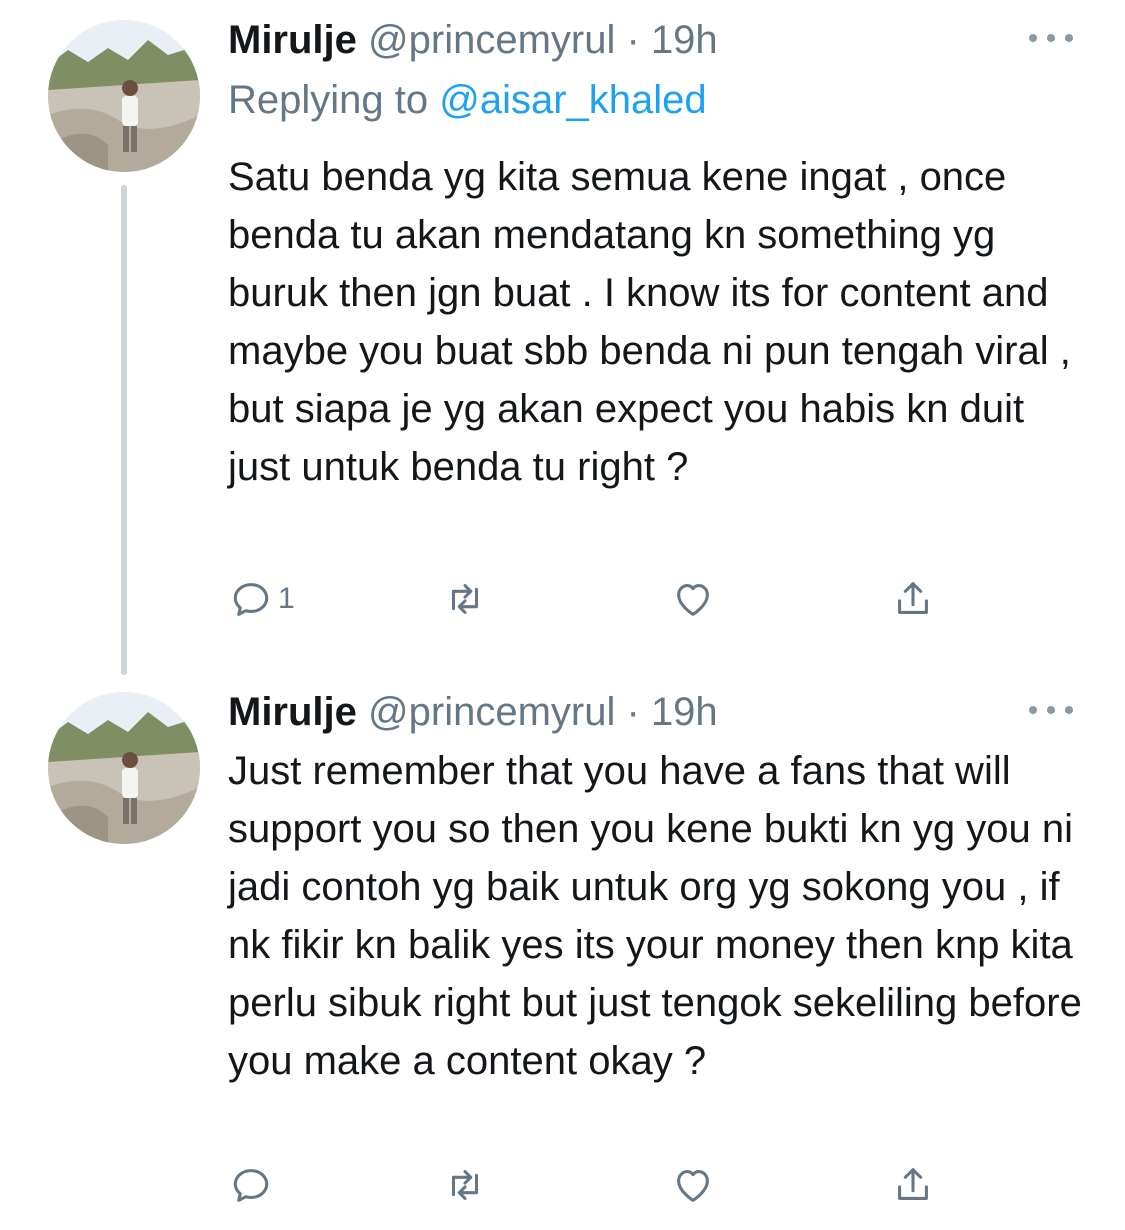 The image size is (1125, 1230). I want to click on reply-button: 1, so click(261, 599).